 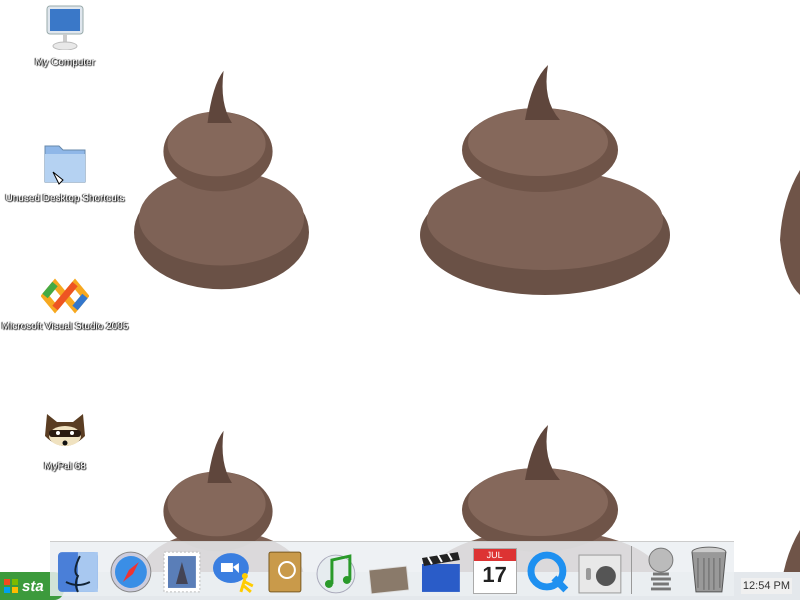 What do you see at coordinates (766, 586) in the screenshot?
I see `clock: 12:54 PM` at bounding box center [766, 586].